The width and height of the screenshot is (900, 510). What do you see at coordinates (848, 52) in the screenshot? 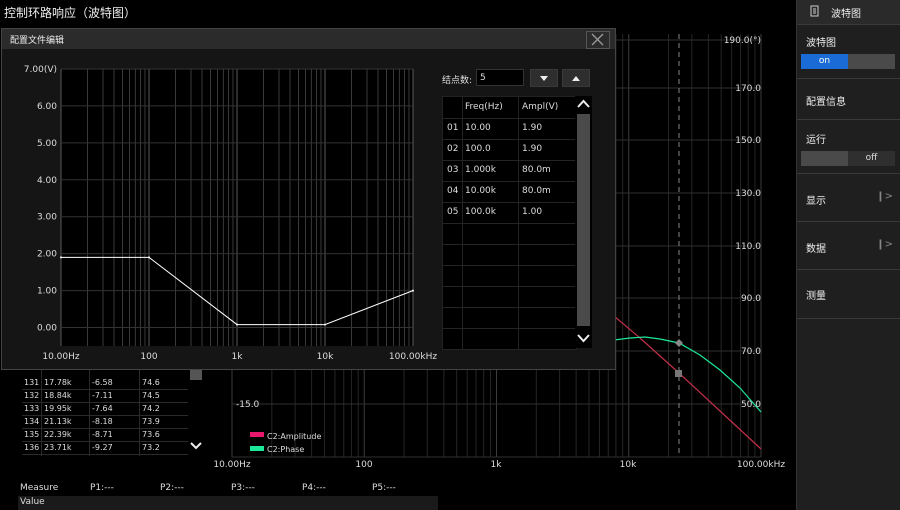
I see `bode-toggle-section: 波特图 on` at bounding box center [848, 52].